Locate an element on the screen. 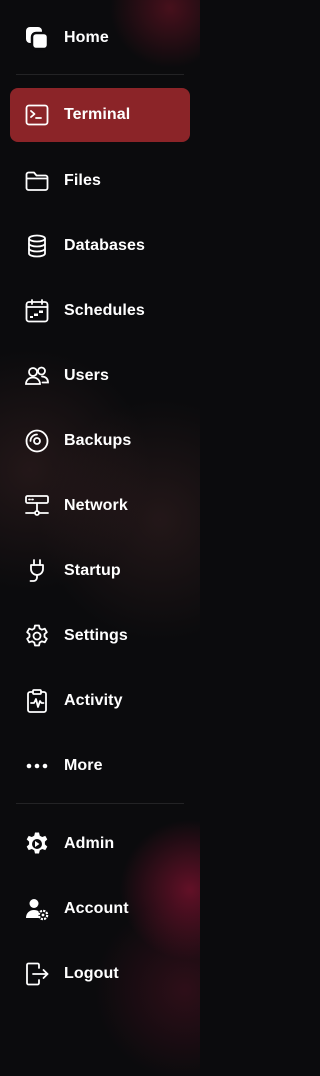 This screenshot has width=320, height=1076. sidebar-item-label: Settings is located at coordinates (96, 635).